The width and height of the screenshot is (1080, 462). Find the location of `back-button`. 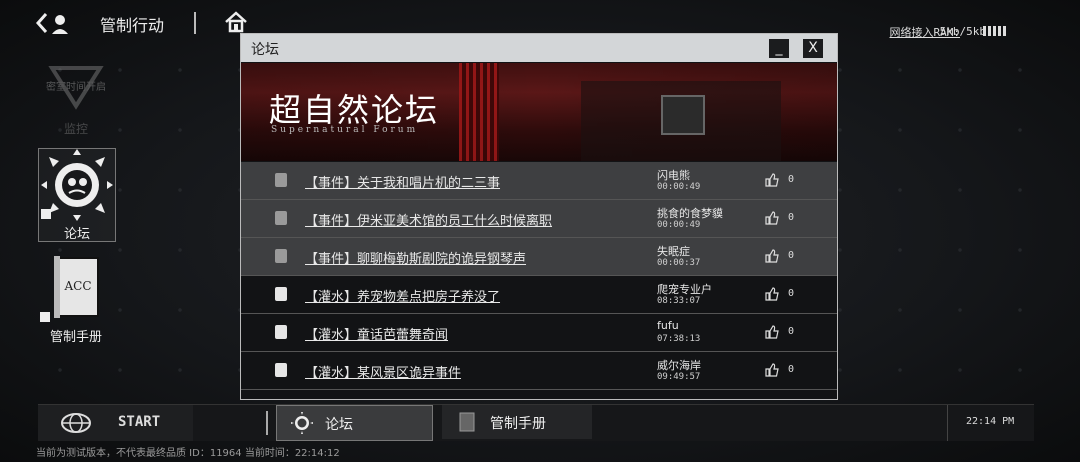

back-button is located at coordinates (54, 23).